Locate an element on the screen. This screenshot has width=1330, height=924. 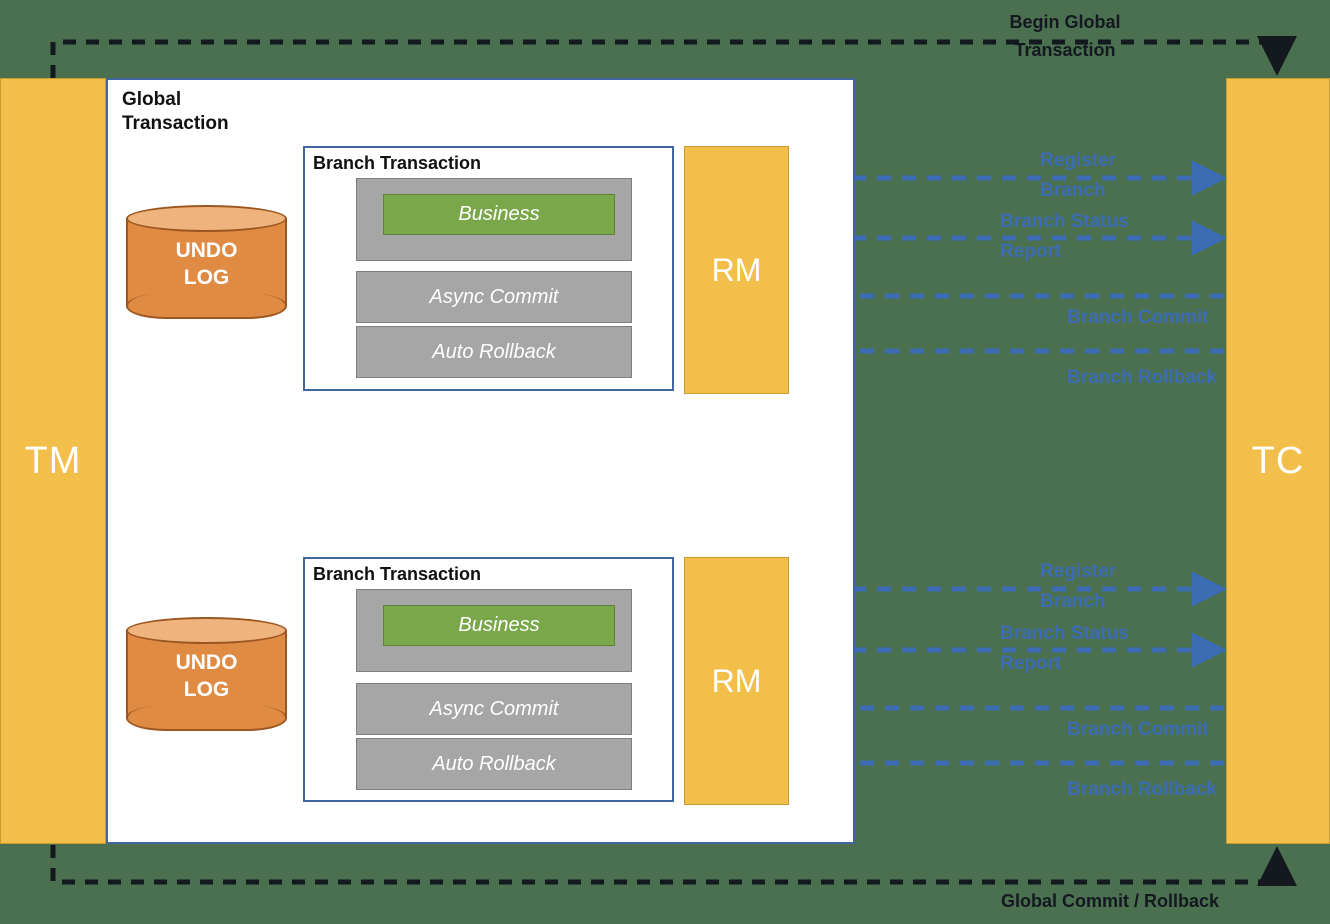
branch-status-report-label-2: Branch Status Report is located at coordinates (1064, 649).